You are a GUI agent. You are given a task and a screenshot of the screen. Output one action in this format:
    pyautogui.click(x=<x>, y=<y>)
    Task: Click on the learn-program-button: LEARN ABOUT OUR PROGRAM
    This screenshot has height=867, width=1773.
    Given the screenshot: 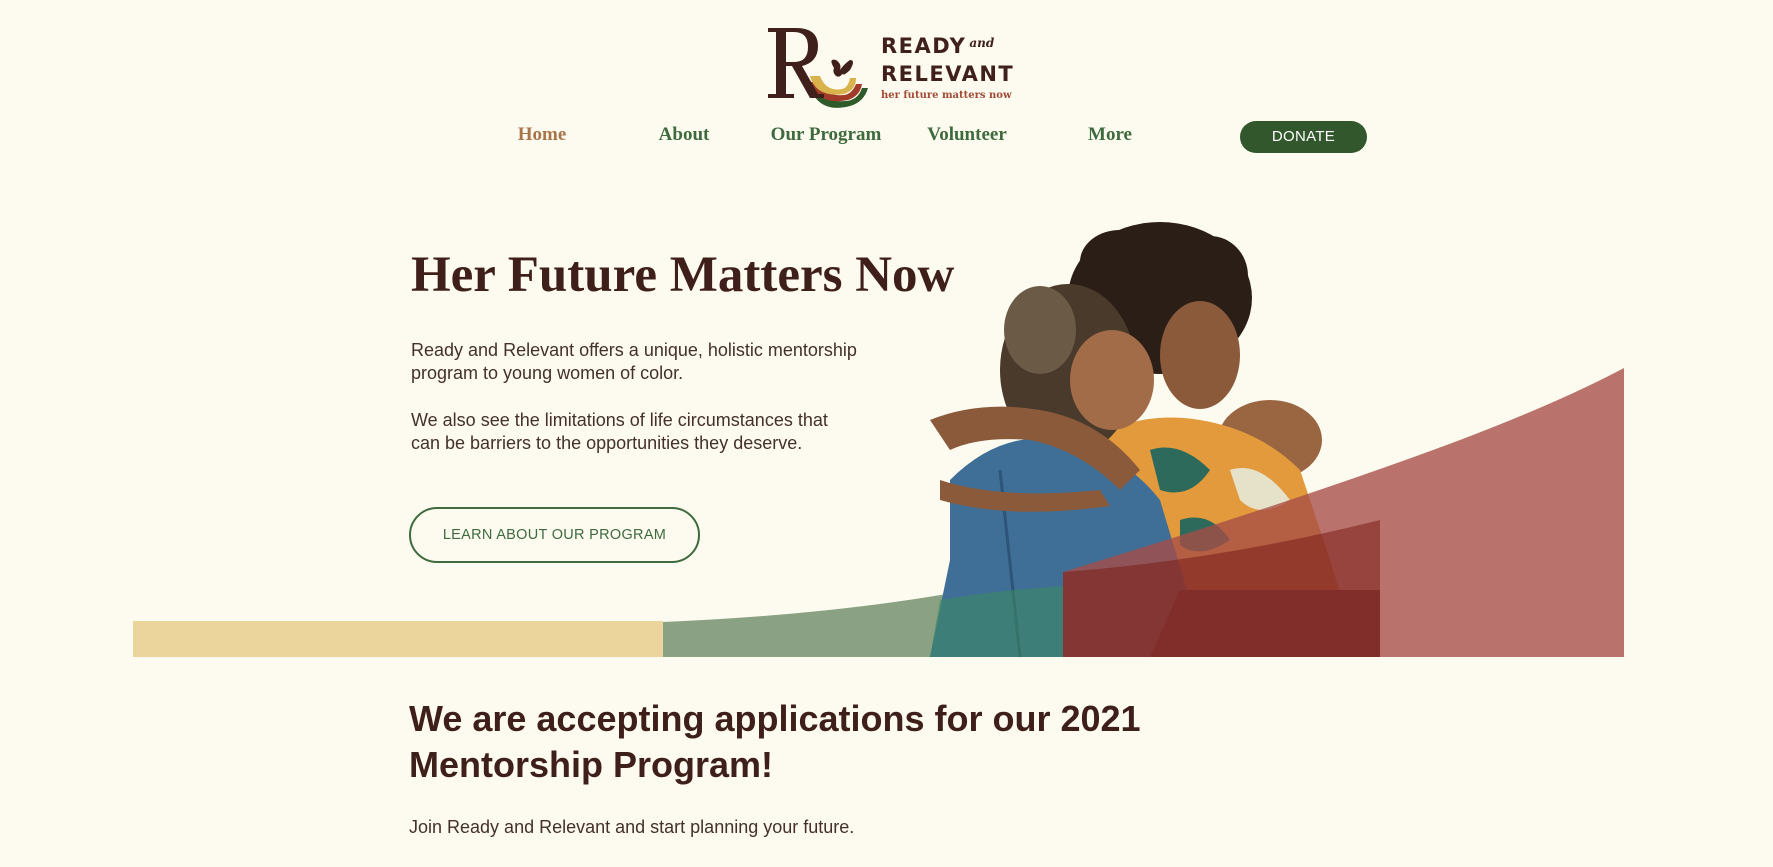 What is the action you would take?
    pyautogui.click(x=554, y=535)
    